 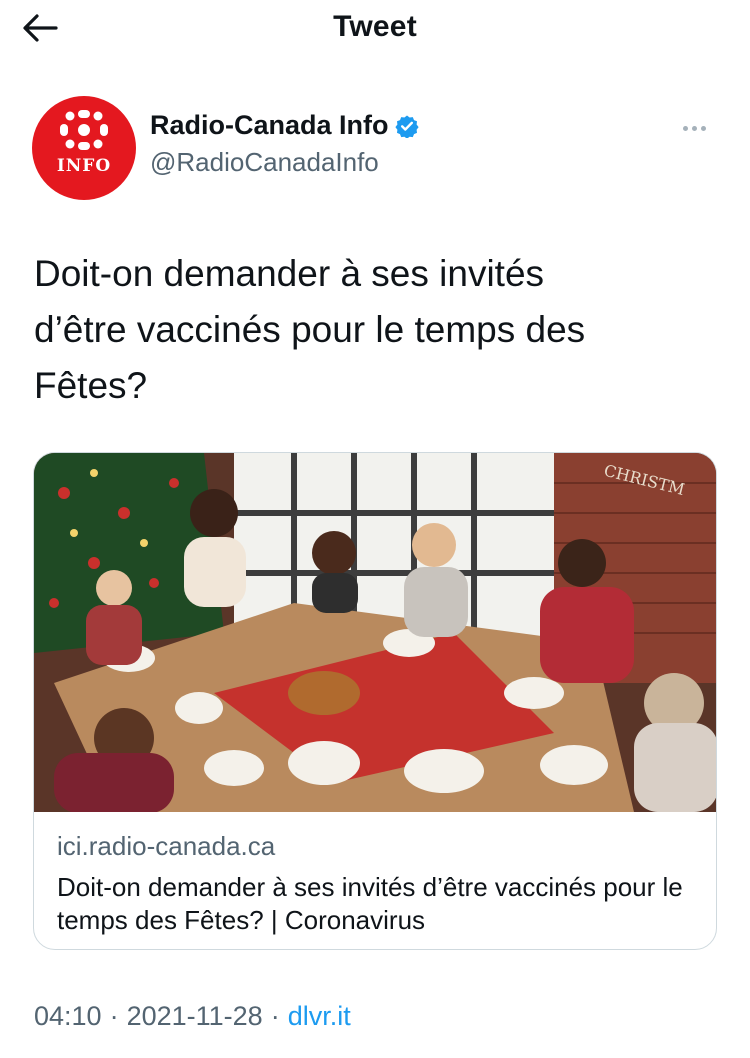 I want to click on display-name-link: Radio-Canada Info, so click(x=284, y=125).